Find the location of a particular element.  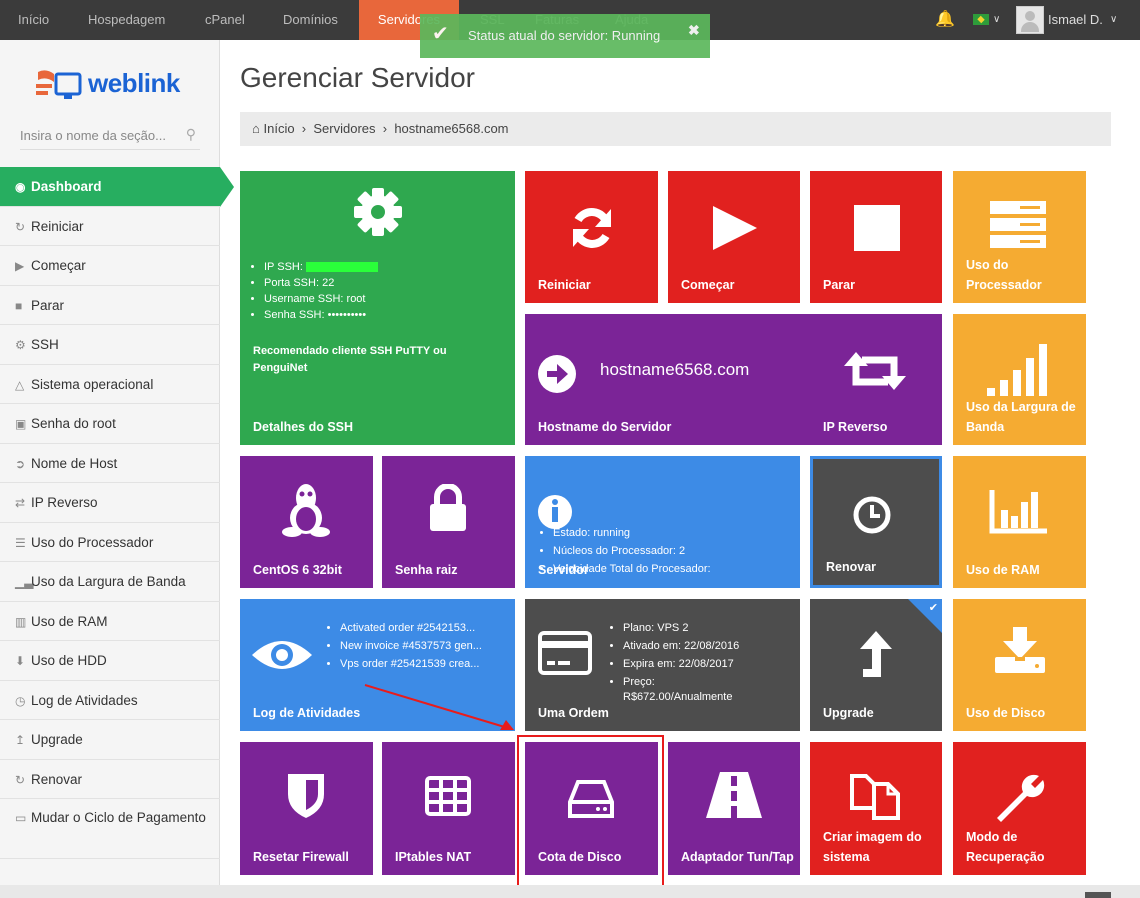

tile-label: Parar is located at coordinates (839, 285).